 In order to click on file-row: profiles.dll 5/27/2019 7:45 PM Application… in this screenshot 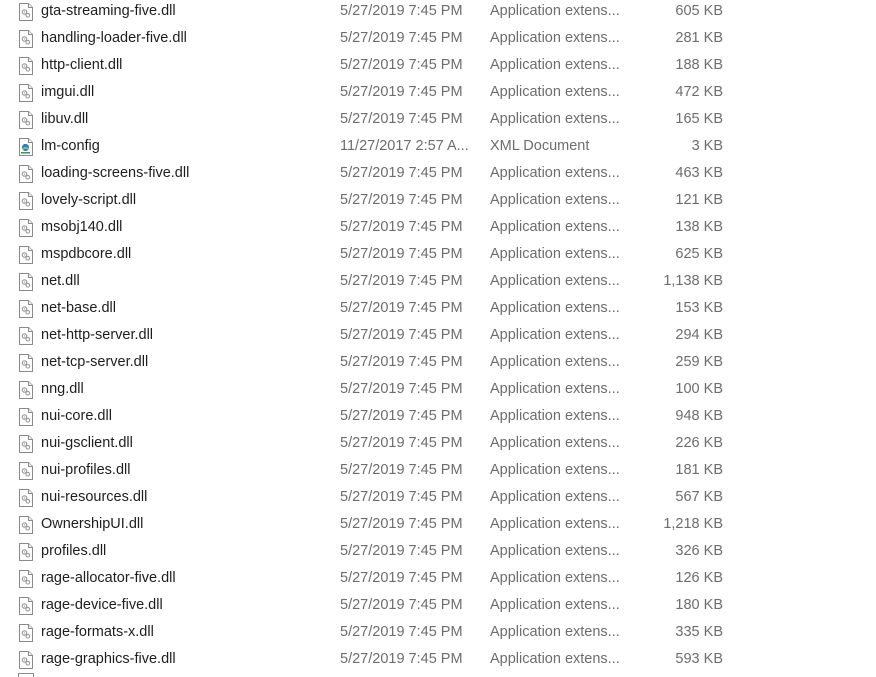, I will do `click(438, 551)`.